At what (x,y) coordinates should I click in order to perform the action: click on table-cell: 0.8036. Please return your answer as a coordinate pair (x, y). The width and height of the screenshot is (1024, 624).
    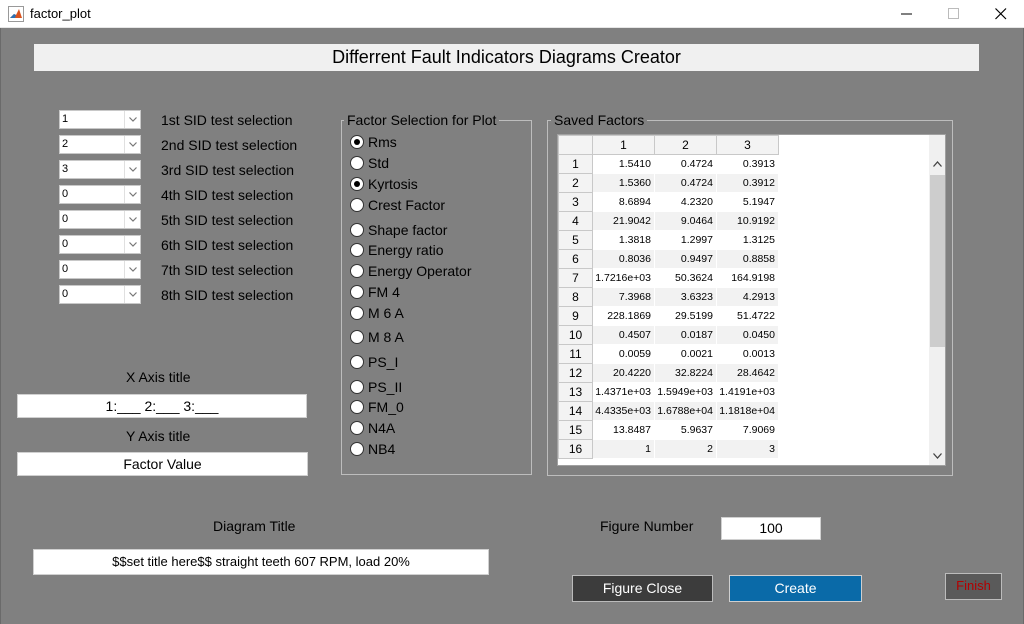
    Looking at the image, I should click on (623, 259).